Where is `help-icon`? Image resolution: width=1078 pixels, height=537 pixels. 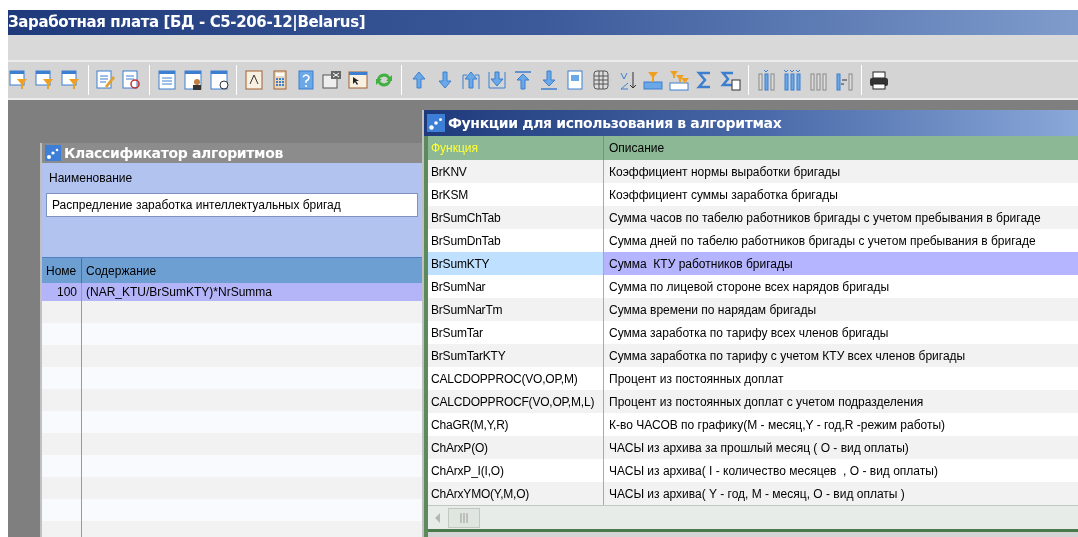
help-icon is located at coordinates (306, 80).